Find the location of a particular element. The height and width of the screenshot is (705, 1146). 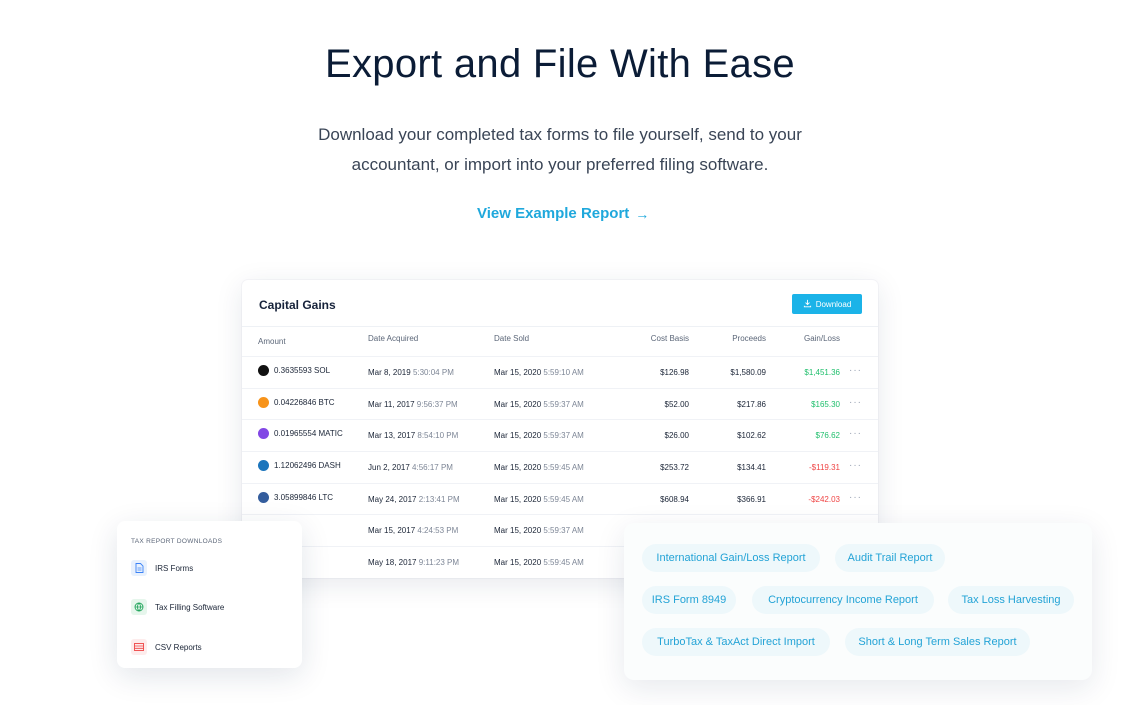

amount-value: 0.3635593 SOL is located at coordinates (302, 370).